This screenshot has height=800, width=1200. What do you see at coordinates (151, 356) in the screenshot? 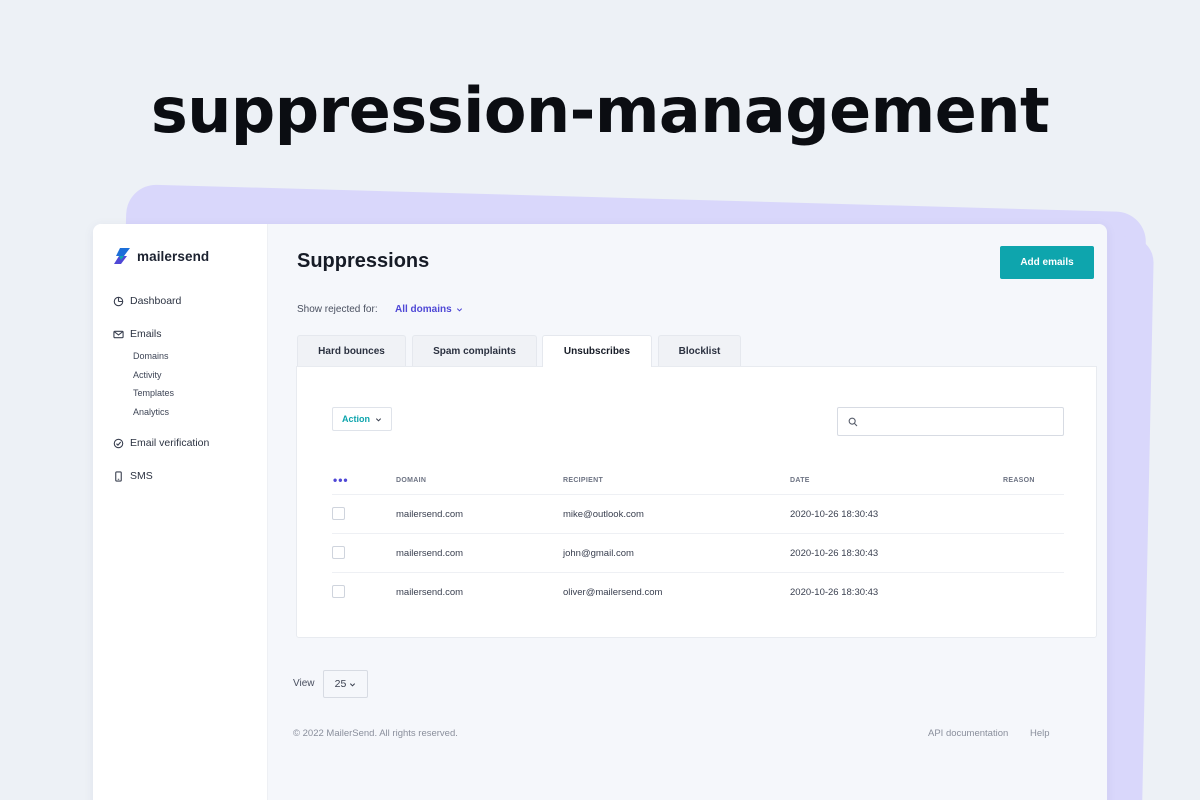
I see `sidebar-subitem-domains: Domains` at bounding box center [151, 356].